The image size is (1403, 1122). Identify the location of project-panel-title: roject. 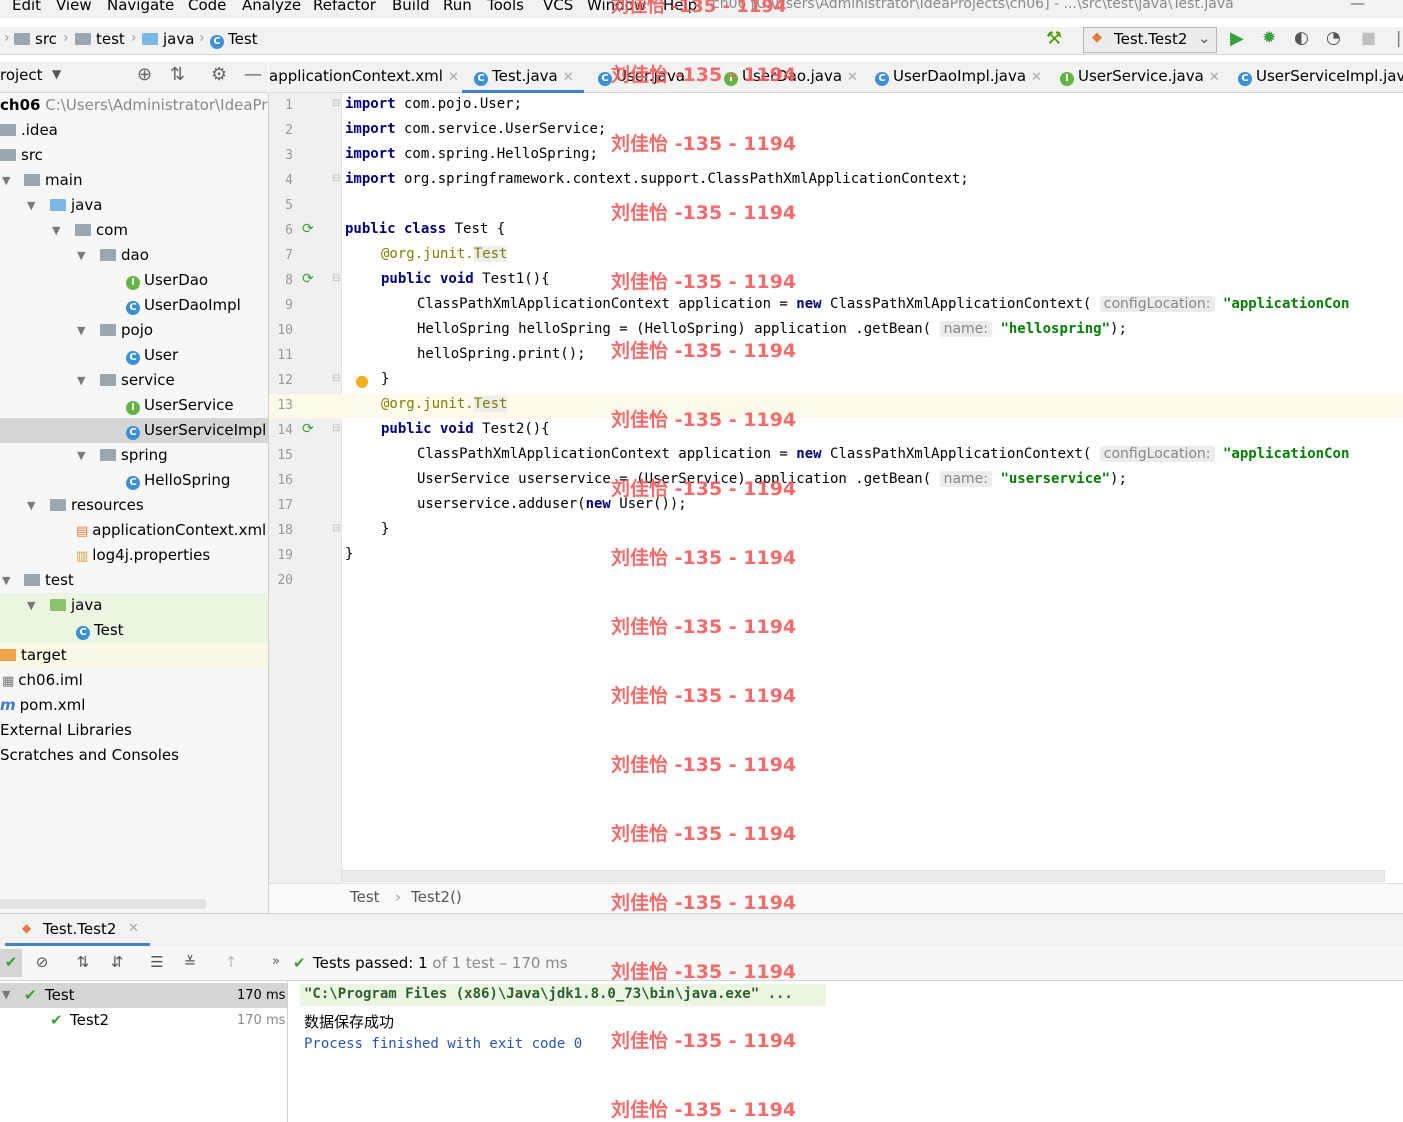
(21, 75).